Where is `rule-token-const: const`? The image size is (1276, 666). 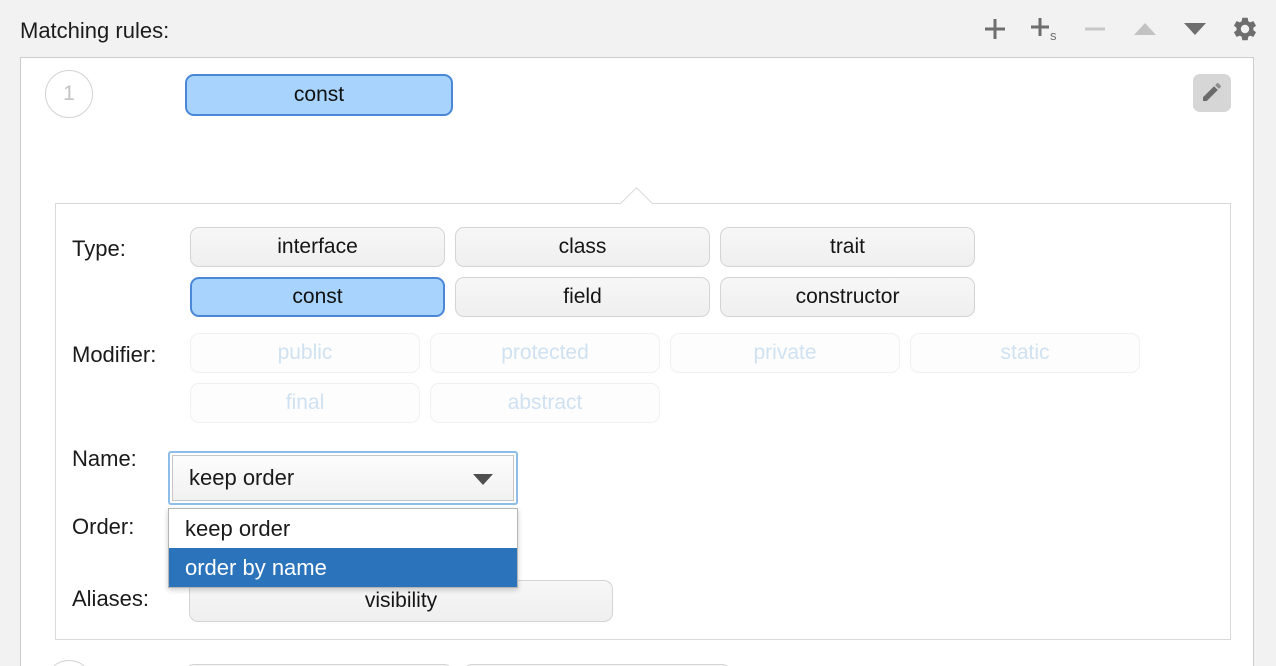 rule-token-const: const is located at coordinates (319, 95).